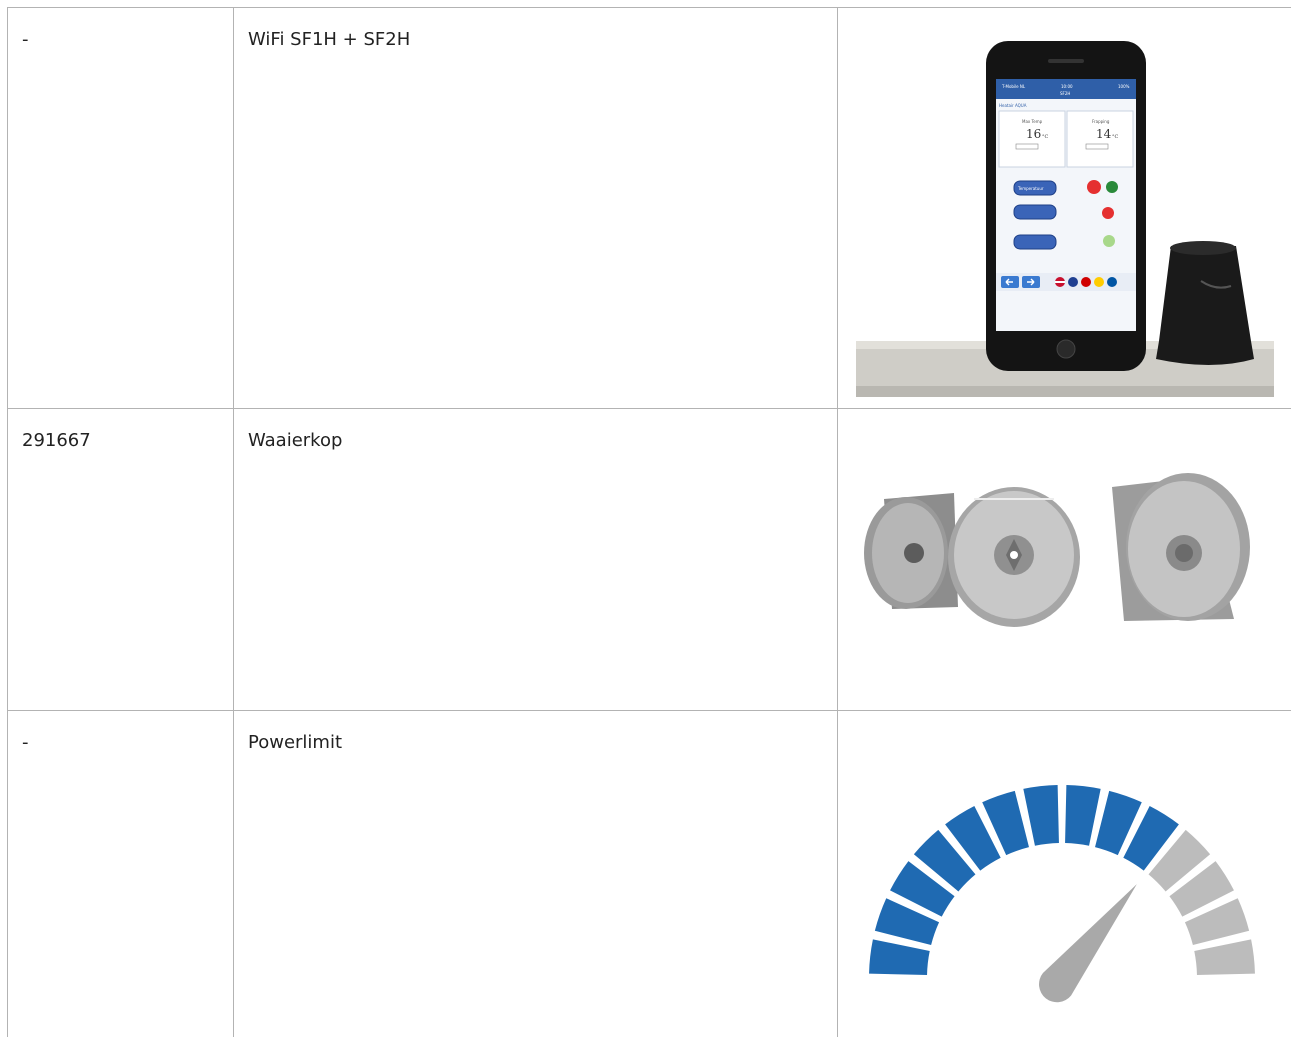 The width and height of the screenshot is (1291, 1041). I want to click on article-code-cell: 291667, so click(120, 559).